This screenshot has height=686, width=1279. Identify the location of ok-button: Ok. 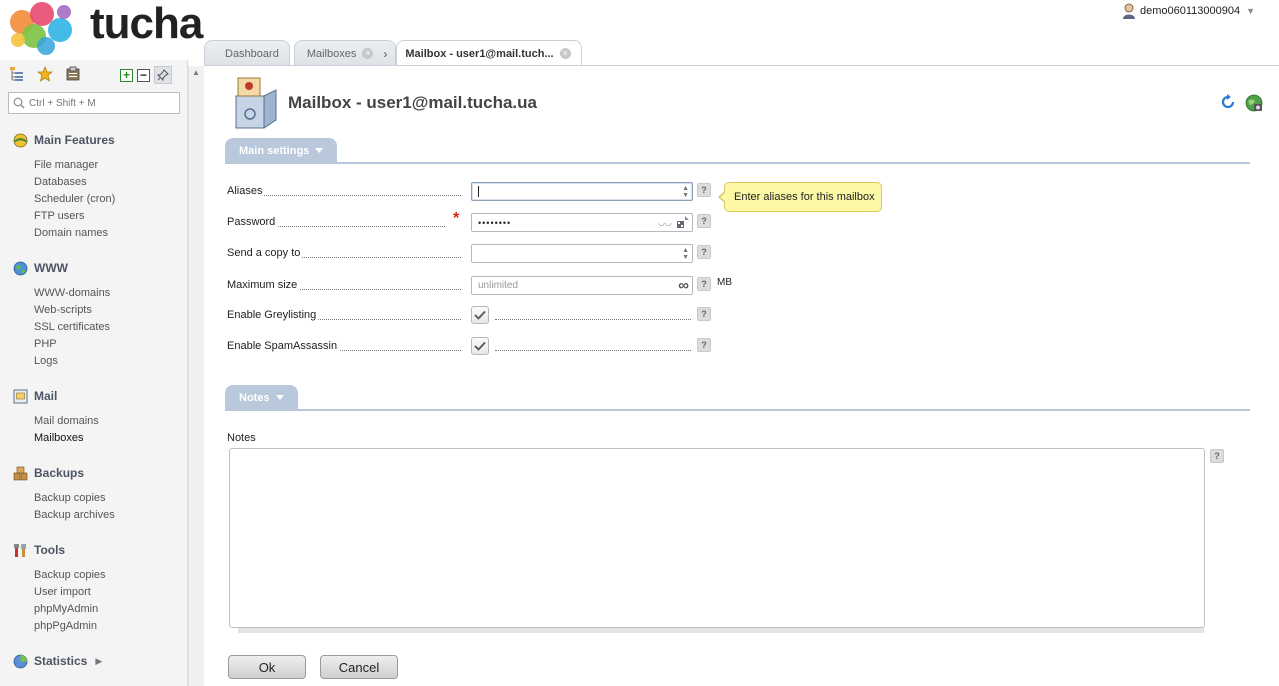
(267, 667).